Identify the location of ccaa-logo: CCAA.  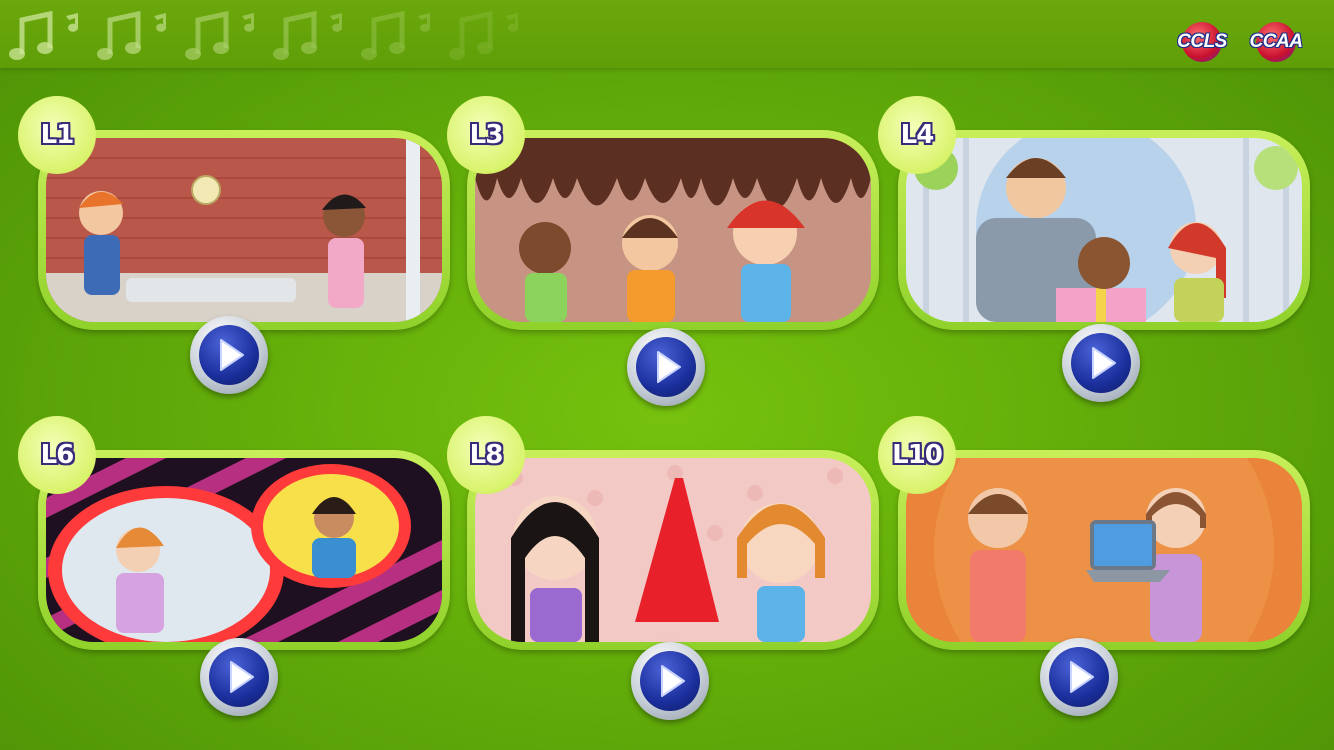
(1276, 42).